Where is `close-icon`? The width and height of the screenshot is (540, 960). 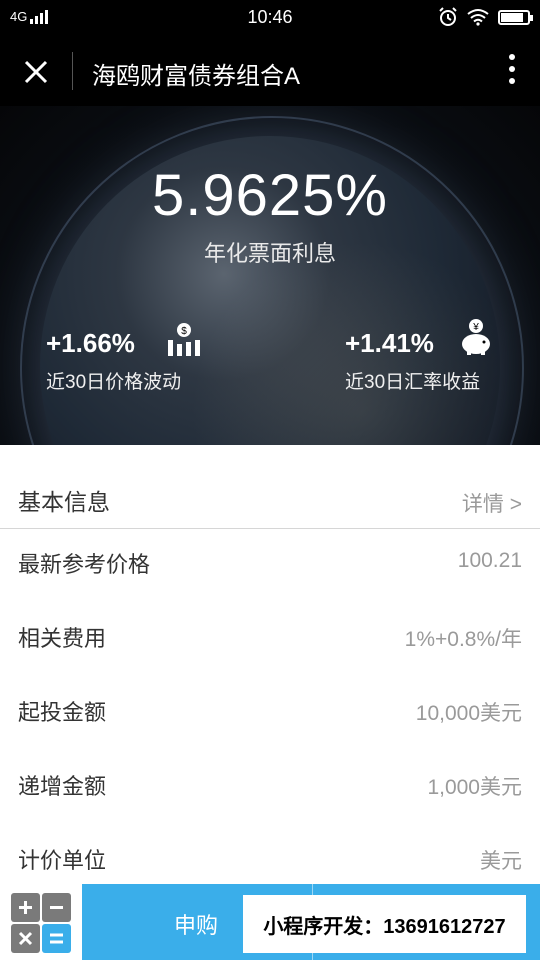
close-icon is located at coordinates (36, 72).